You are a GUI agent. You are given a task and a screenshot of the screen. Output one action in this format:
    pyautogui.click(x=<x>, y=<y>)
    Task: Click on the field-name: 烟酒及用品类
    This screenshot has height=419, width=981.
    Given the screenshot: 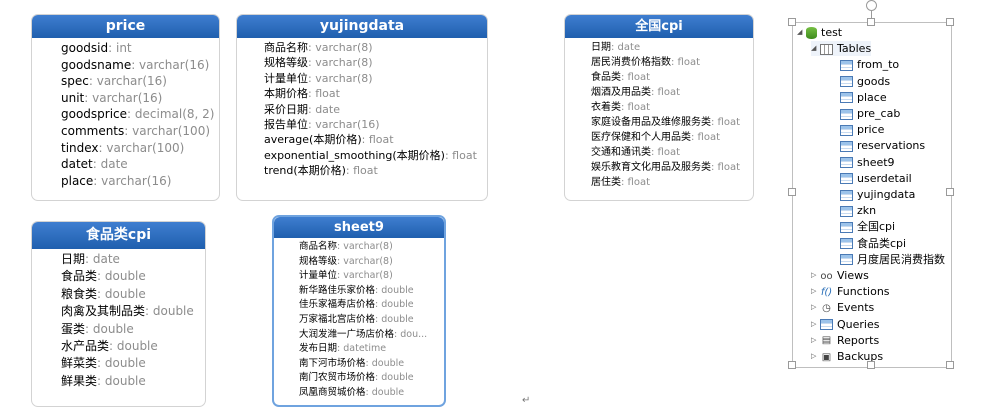 What is the action you would take?
    pyautogui.click(x=621, y=92)
    